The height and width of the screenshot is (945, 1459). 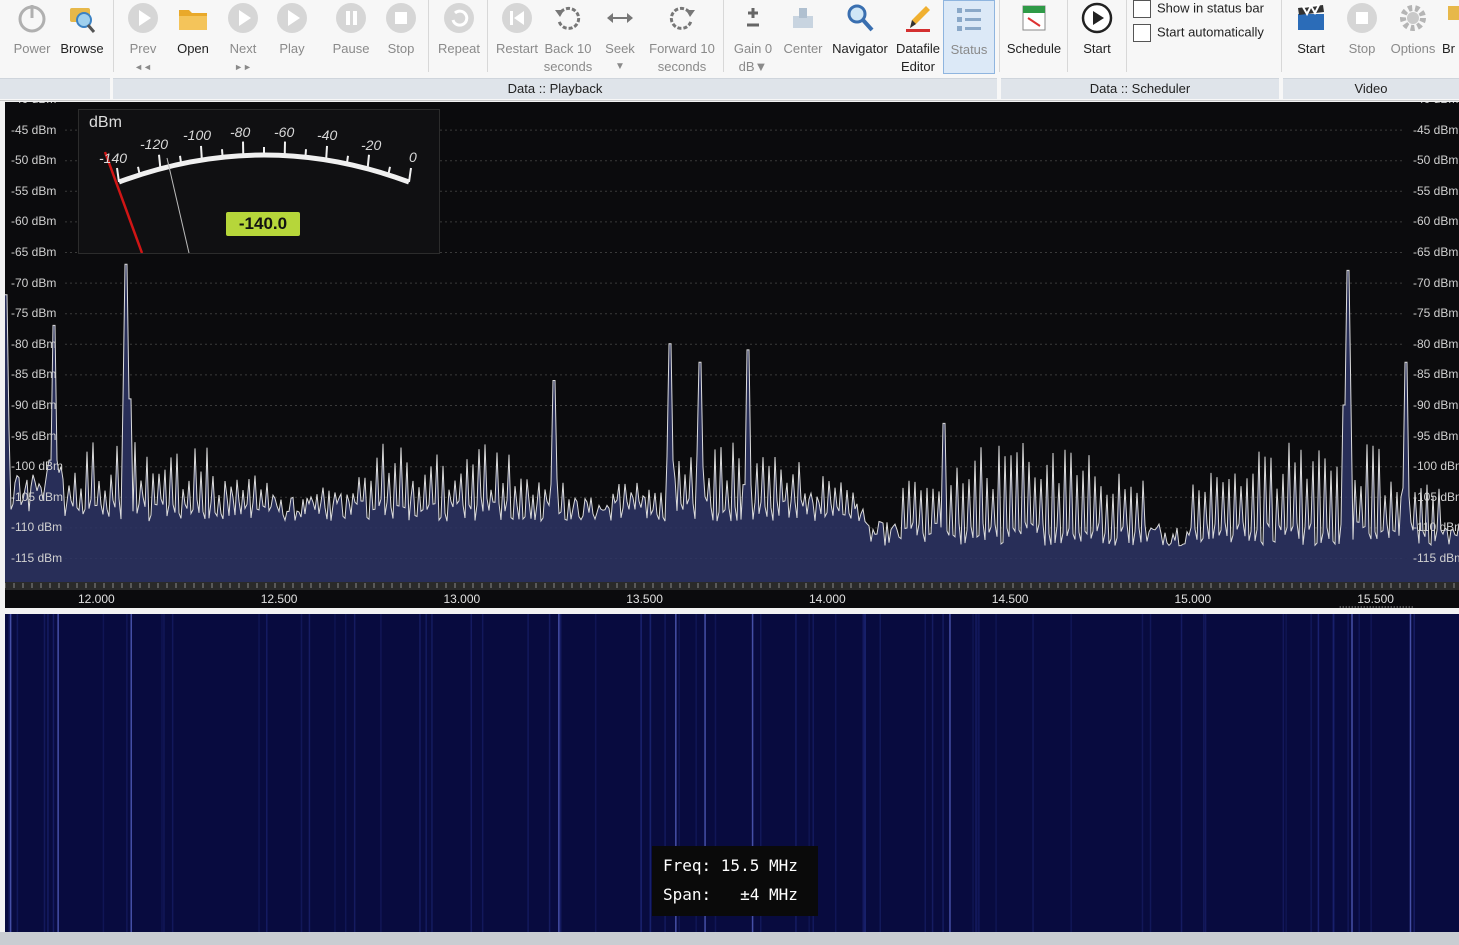 What do you see at coordinates (568, 18) in the screenshot?
I see `rewind-icon` at bounding box center [568, 18].